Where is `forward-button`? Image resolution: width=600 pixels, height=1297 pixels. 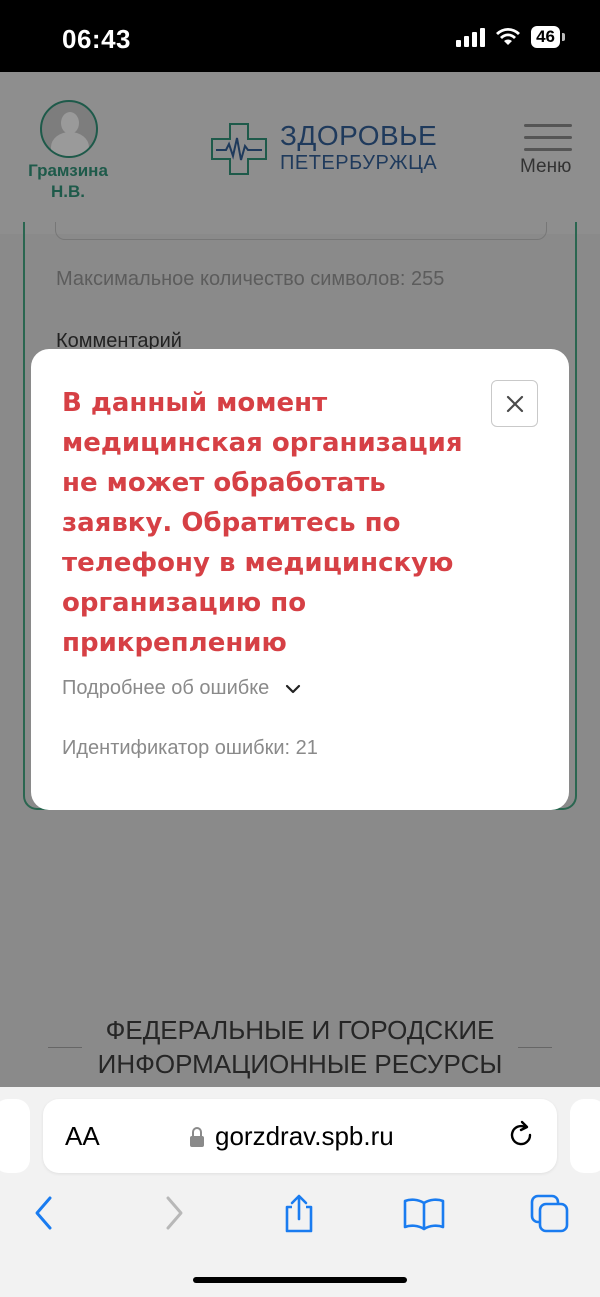 forward-button is located at coordinates (174, 1213).